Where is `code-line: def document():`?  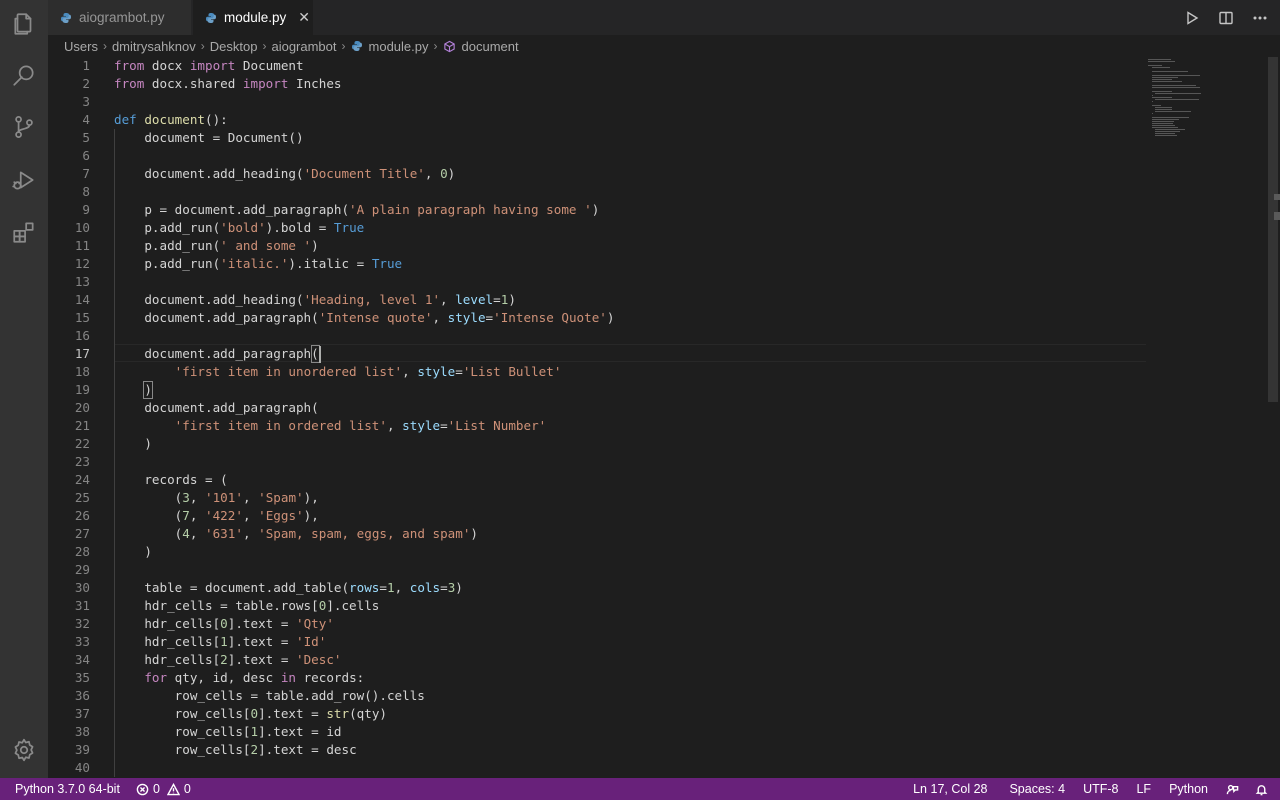 code-line: def document(): is located at coordinates (171, 120).